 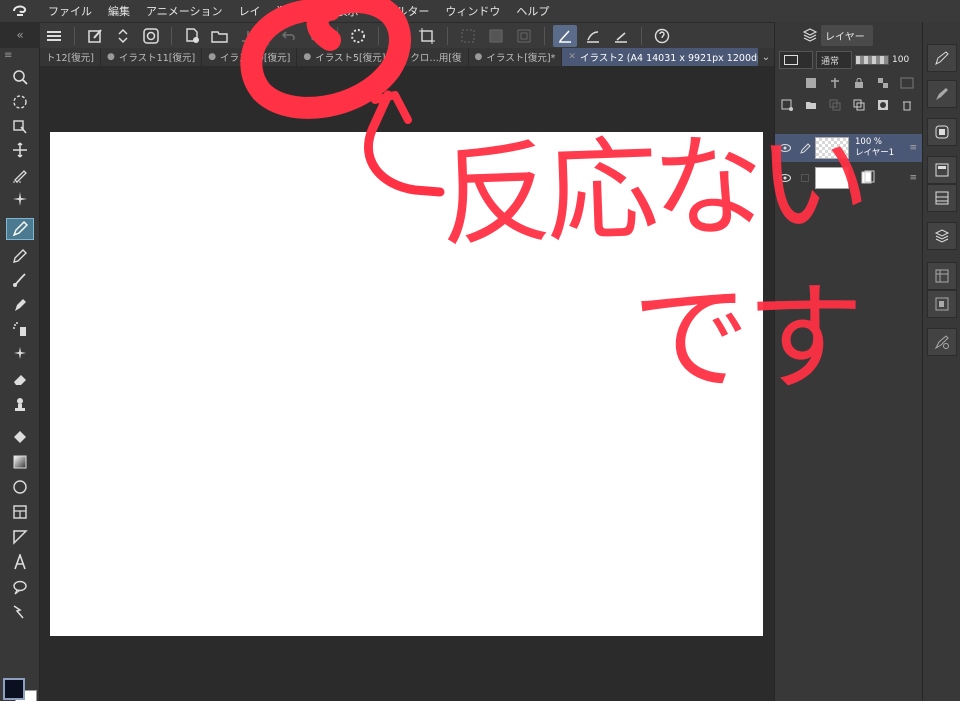 I want to click on layer-mask-icon, so click(x=883, y=105).